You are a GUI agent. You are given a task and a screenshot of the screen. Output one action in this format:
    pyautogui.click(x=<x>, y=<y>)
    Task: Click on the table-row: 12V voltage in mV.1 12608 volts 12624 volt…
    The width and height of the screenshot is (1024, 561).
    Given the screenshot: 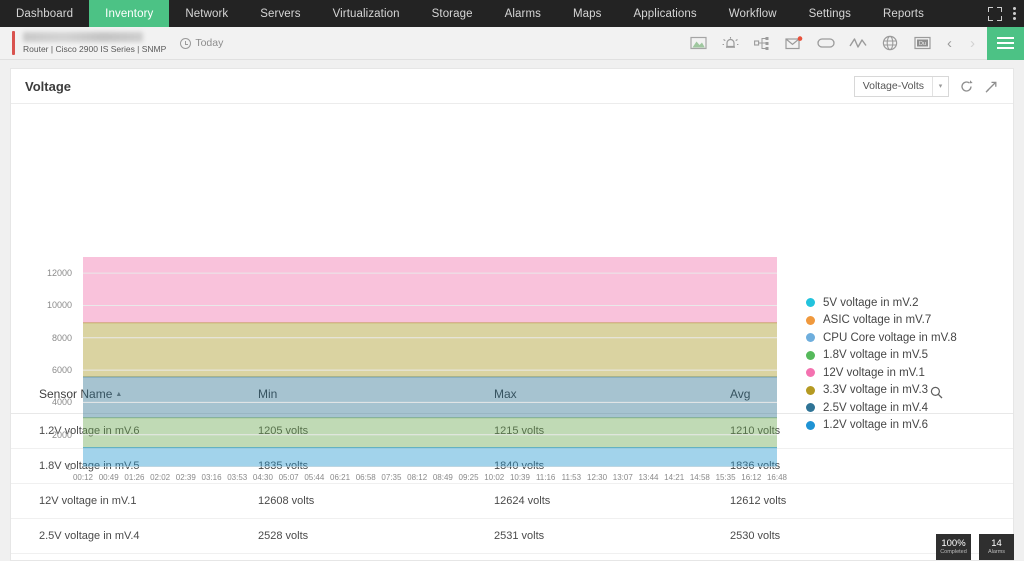 What is the action you would take?
    pyautogui.click(x=512, y=501)
    